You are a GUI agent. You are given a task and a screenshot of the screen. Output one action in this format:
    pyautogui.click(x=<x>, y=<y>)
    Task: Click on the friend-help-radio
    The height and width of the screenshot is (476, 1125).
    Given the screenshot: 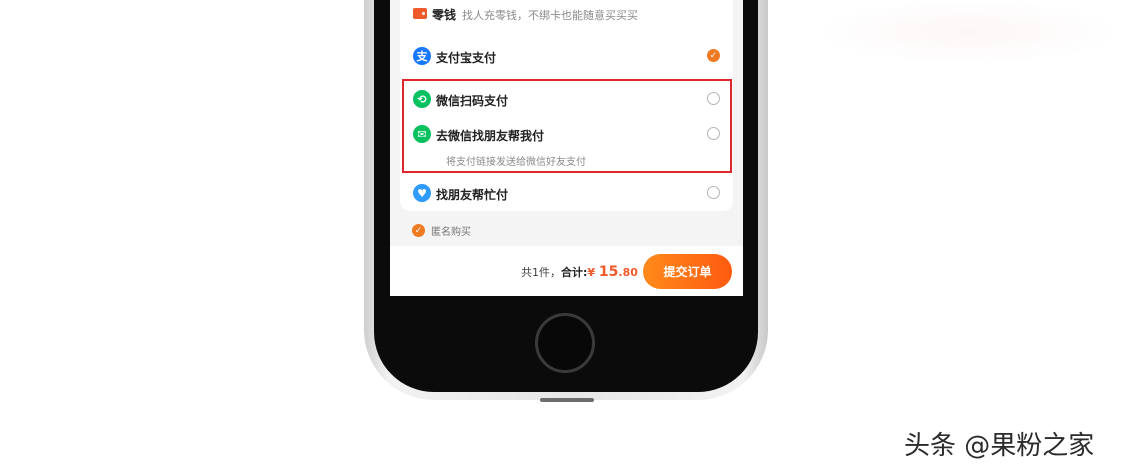 What is the action you would take?
    pyautogui.click(x=713, y=192)
    